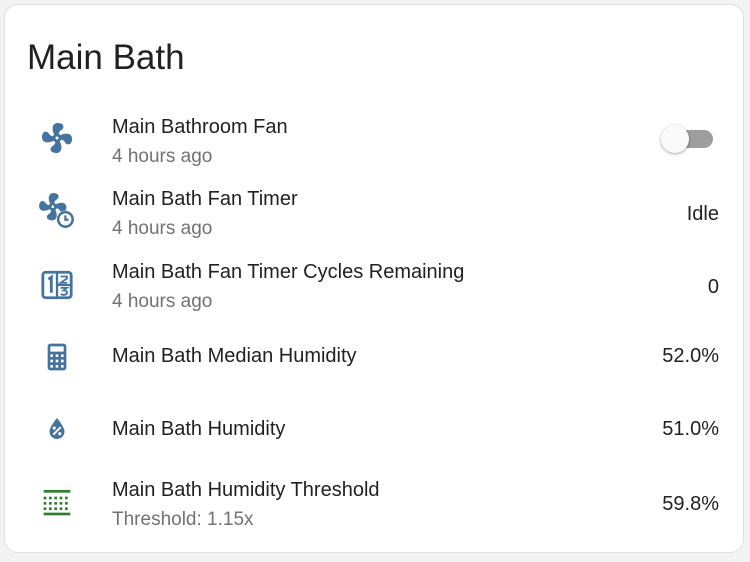 The image size is (750, 562). Describe the element at coordinates (375, 355) in the screenshot. I see `entity-row-median-humidity: Main Bath Median Humidity 52.0%` at that location.